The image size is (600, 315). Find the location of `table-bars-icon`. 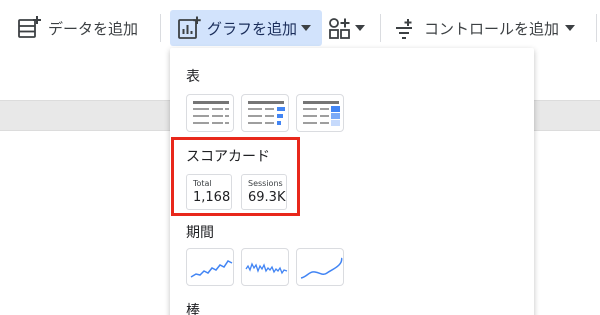

table-bars-icon is located at coordinates (266, 113).